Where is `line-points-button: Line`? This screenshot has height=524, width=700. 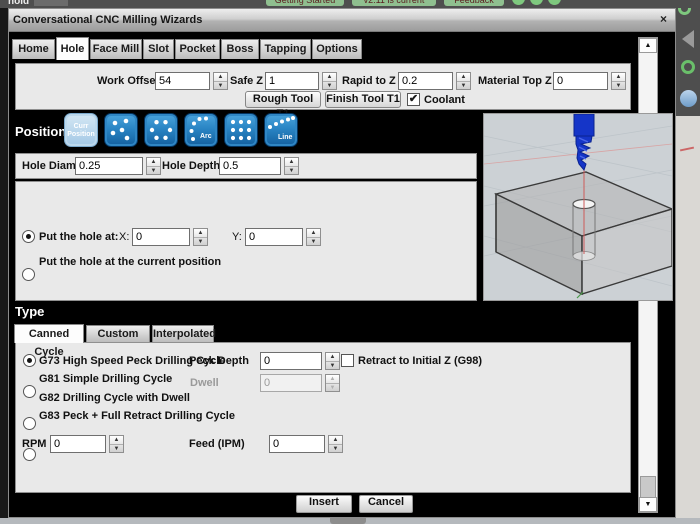 line-points-button: Line is located at coordinates (281, 130).